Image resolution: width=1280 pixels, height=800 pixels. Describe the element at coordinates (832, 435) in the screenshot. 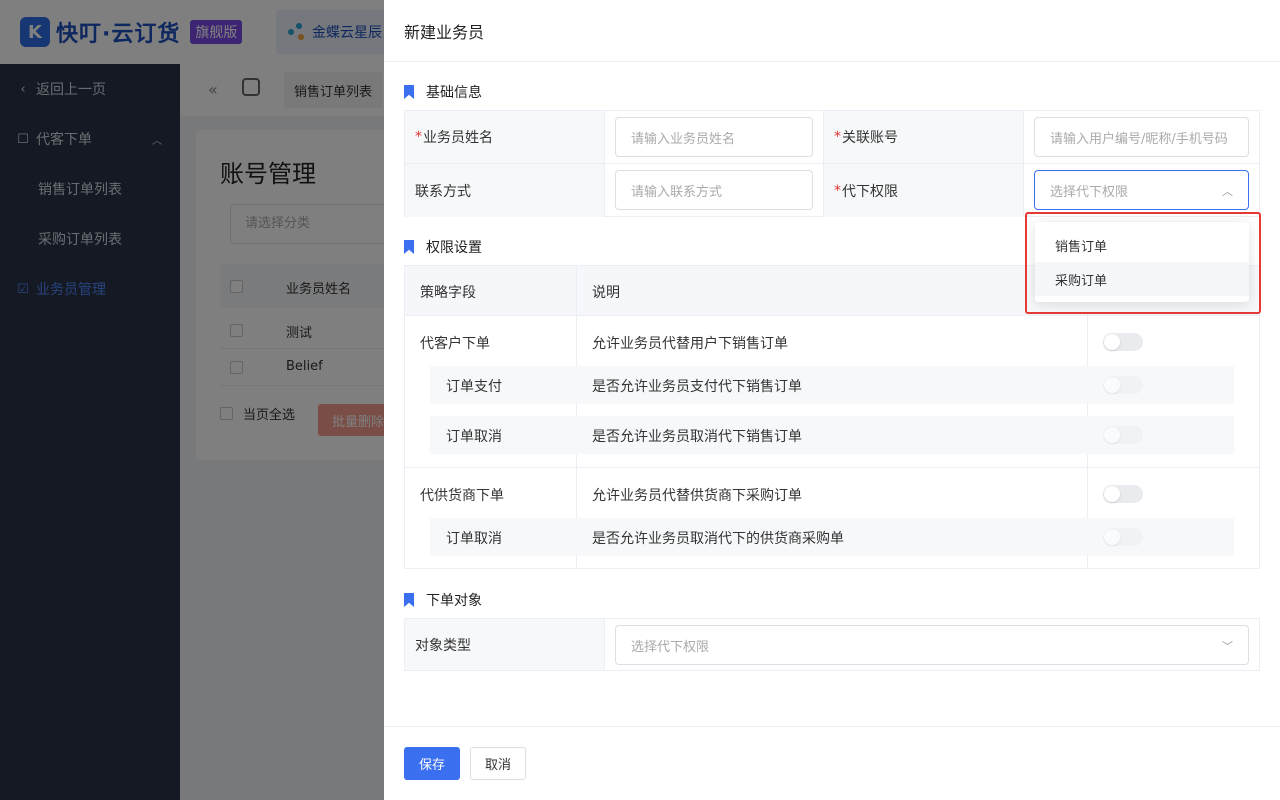

I see `perm-subrow: 订单取消 是否允许业务员取消代下销售订单` at that location.